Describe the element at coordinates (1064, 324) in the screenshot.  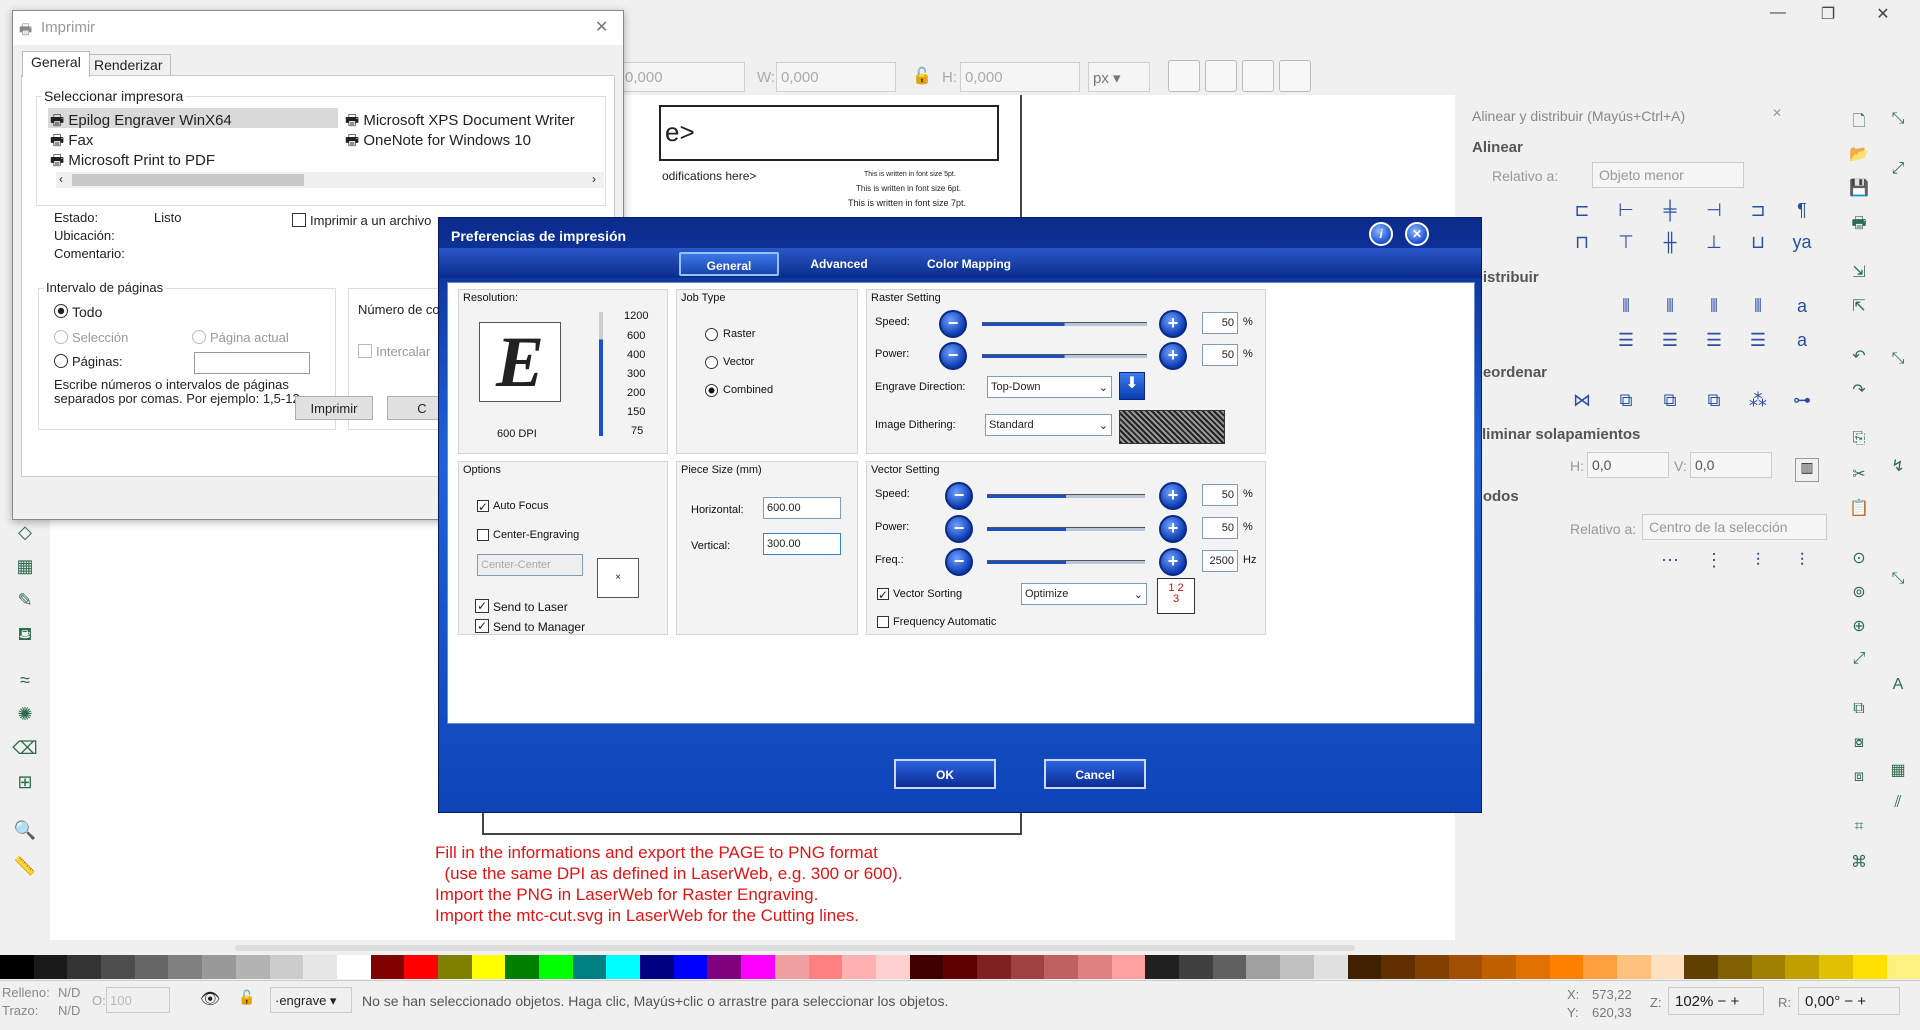
I see `raster-speed-slider` at that location.